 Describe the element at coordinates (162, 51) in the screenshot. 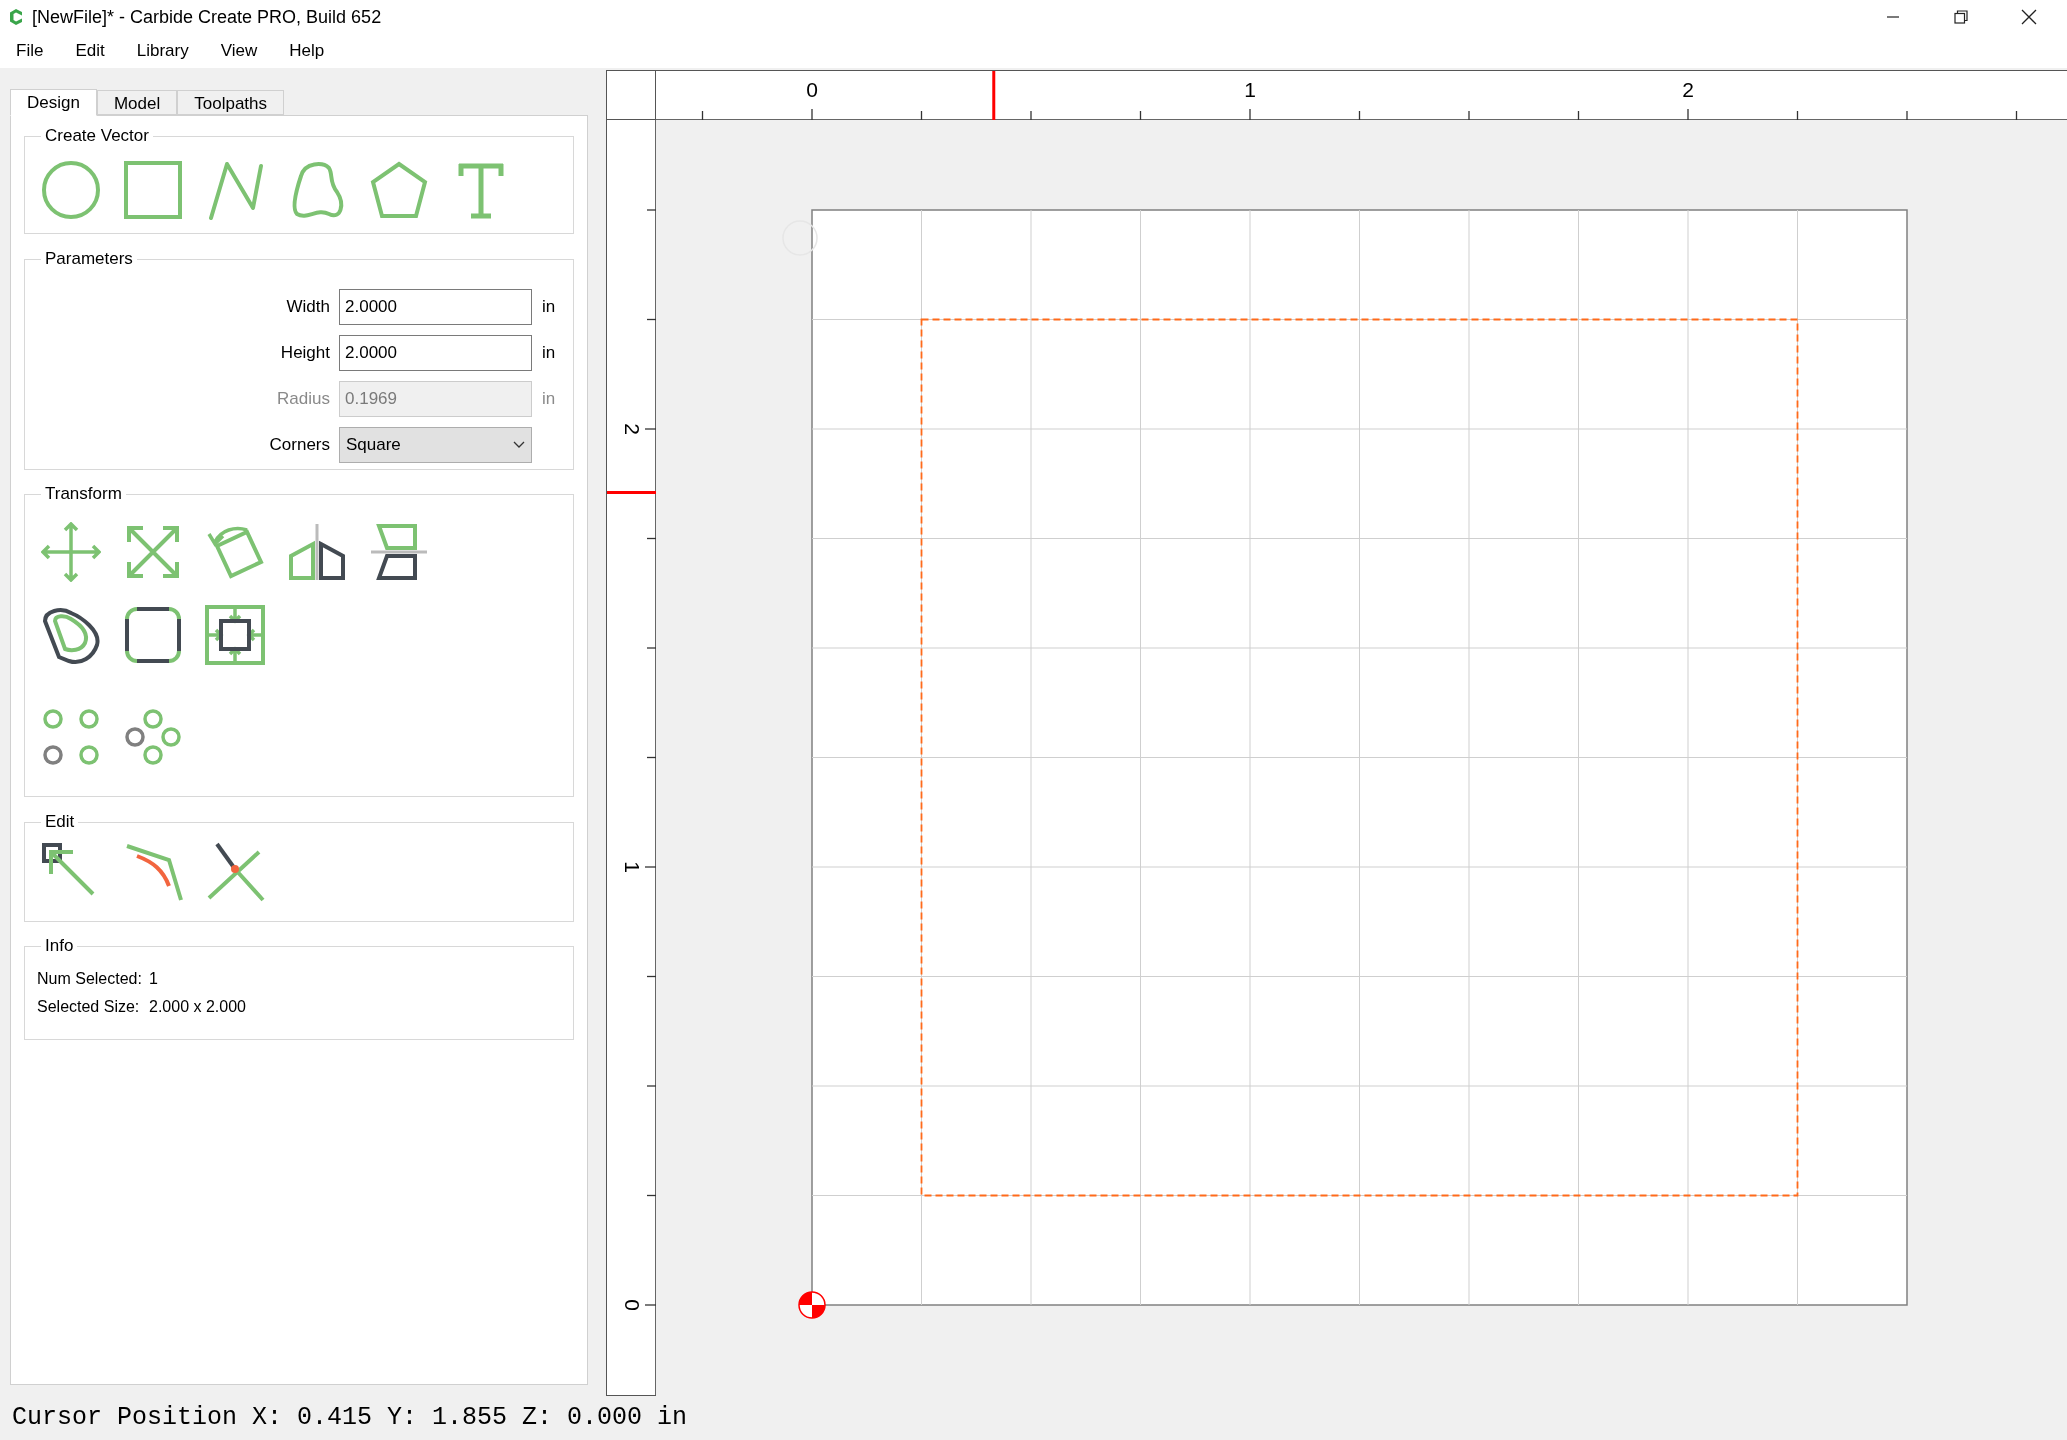

I see `menu-item: Library` at that location.